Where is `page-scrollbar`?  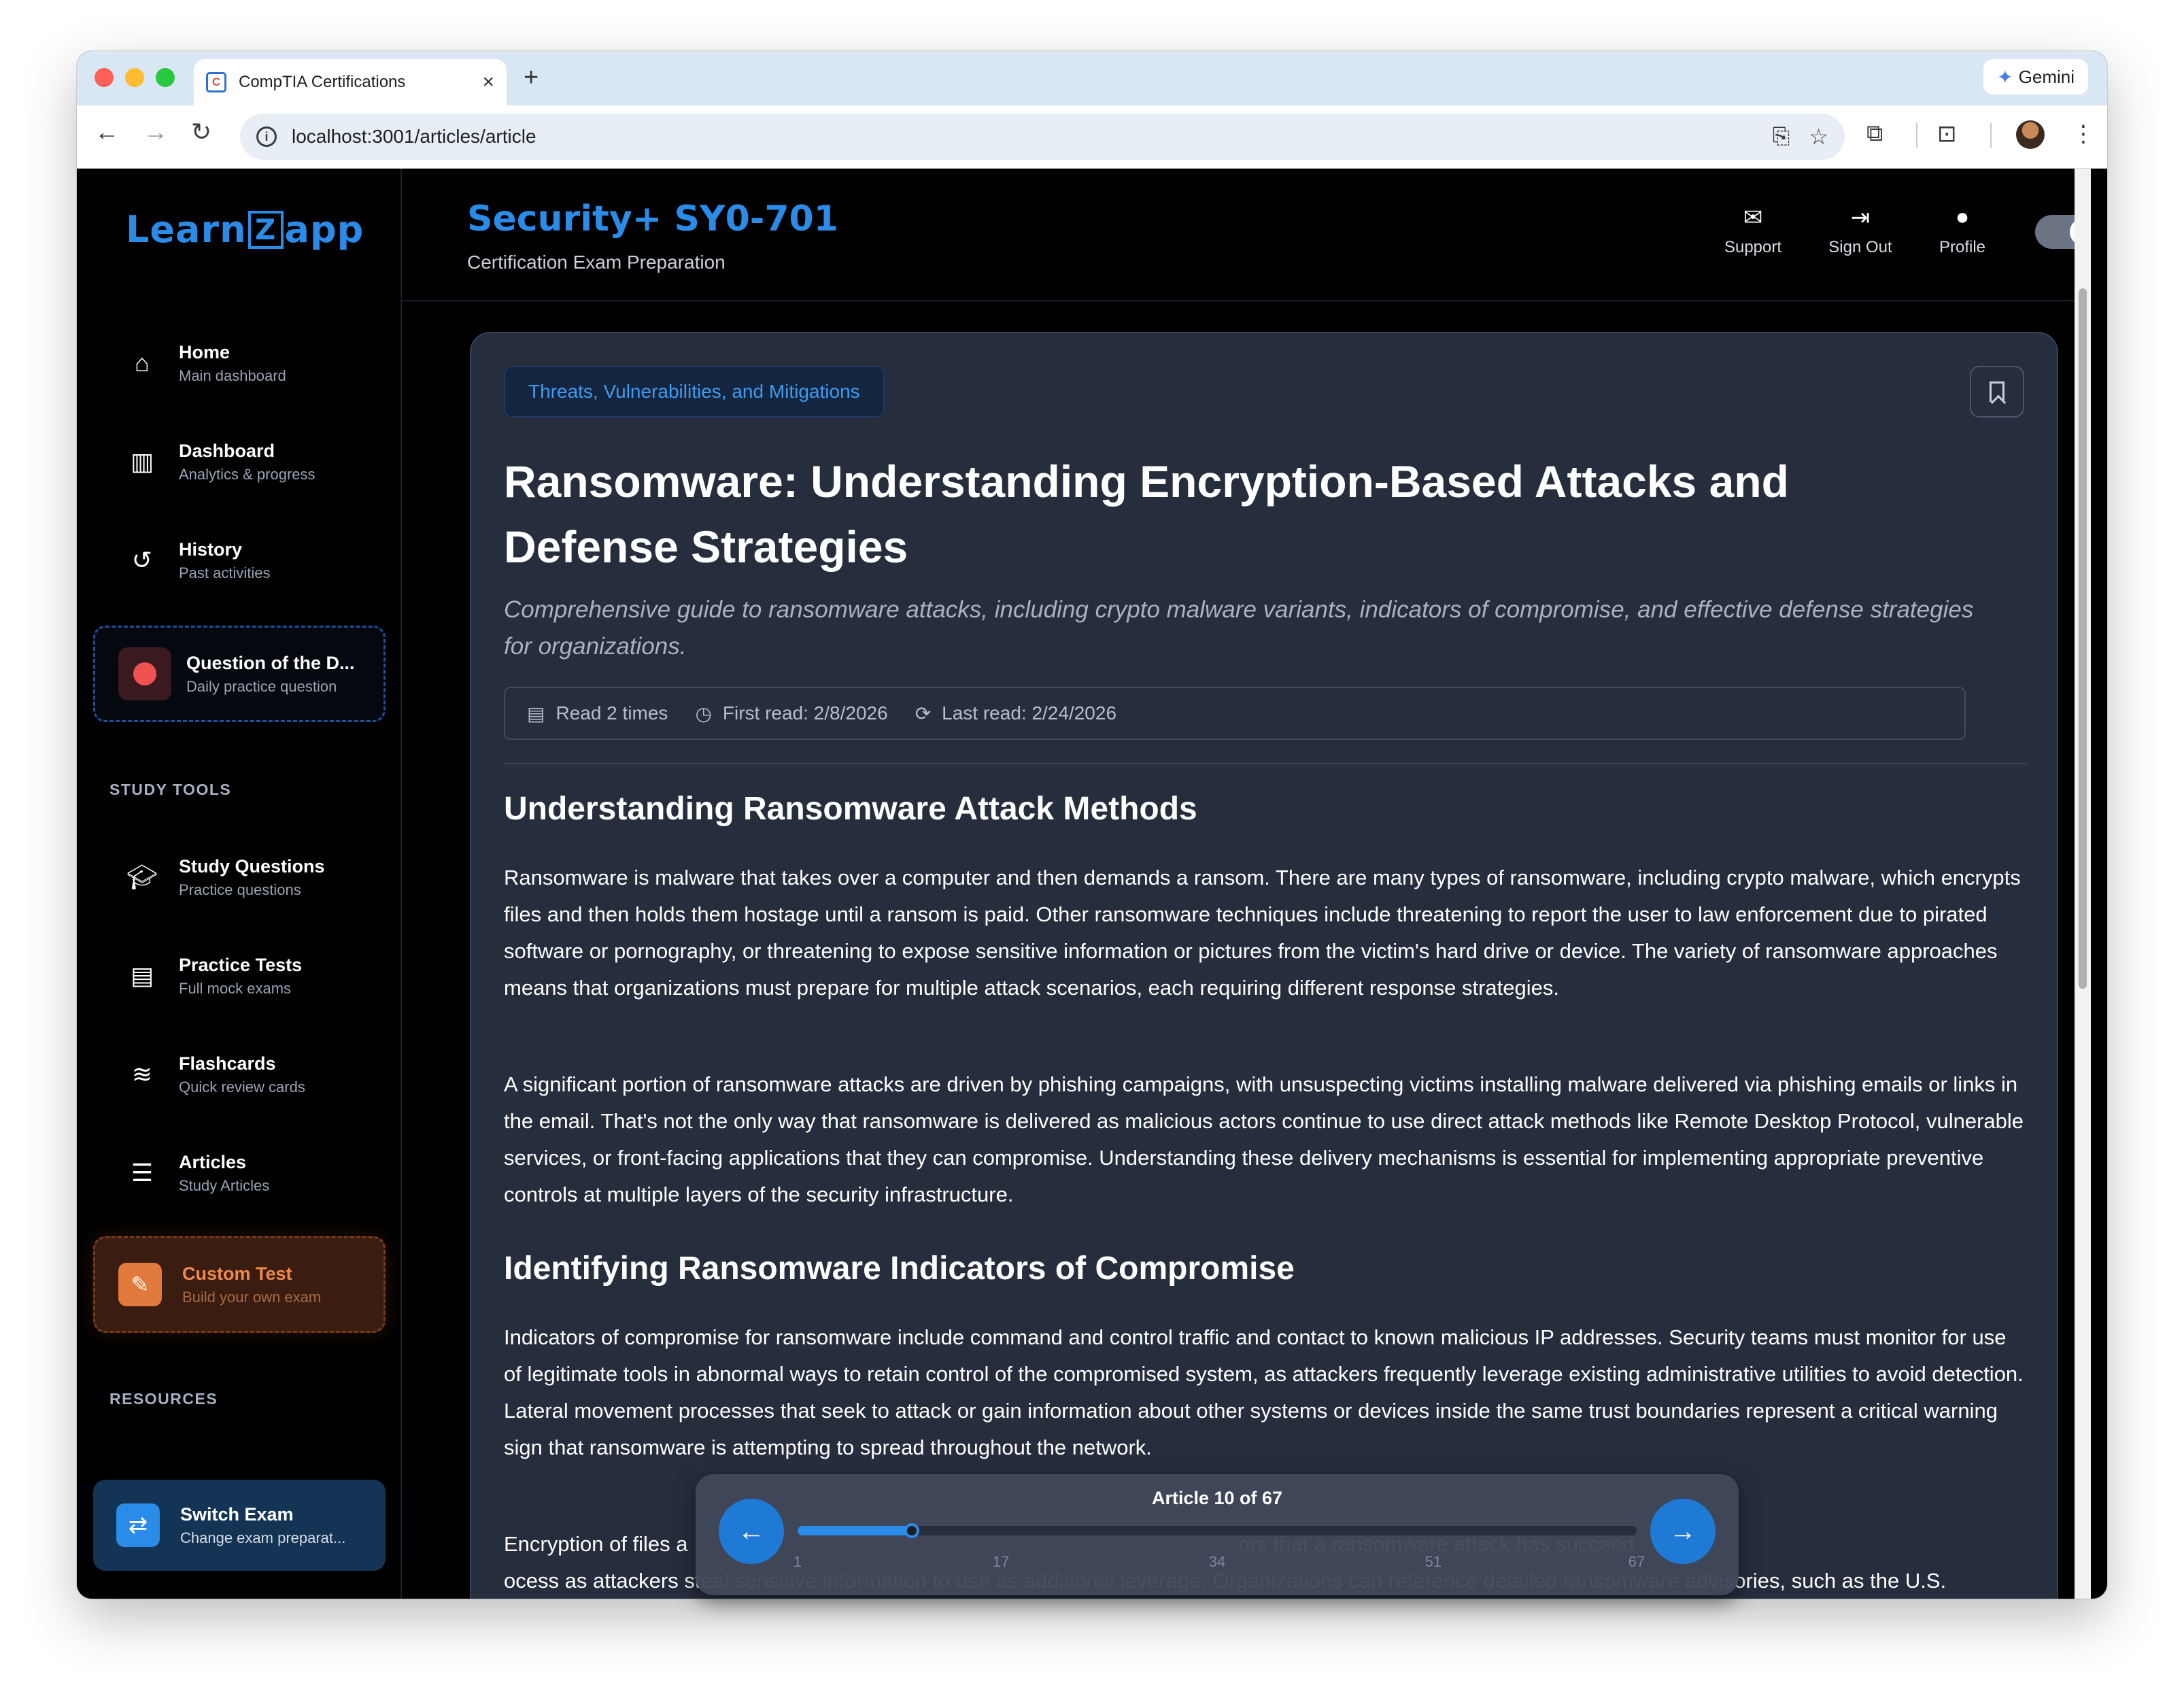
page-scrollbar is located at coordinates (2083, 884).